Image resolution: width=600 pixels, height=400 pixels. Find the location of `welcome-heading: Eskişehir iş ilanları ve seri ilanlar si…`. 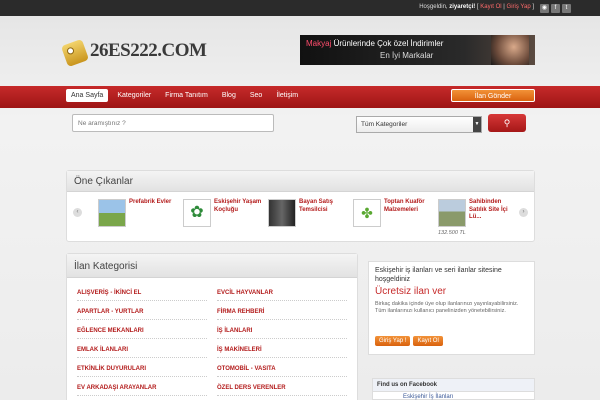

welcome-heading: Eskişehir iş ilanları ve seri ilanlar si… is located at coordinates (438, 275).